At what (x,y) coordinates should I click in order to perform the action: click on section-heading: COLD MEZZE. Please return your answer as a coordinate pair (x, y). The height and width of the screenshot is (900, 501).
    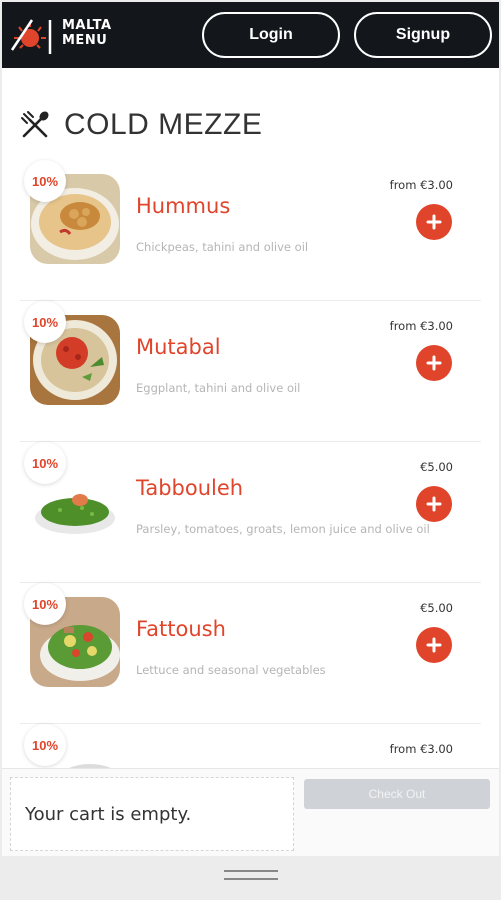
    Looking at the image, I should click on (141, 125).